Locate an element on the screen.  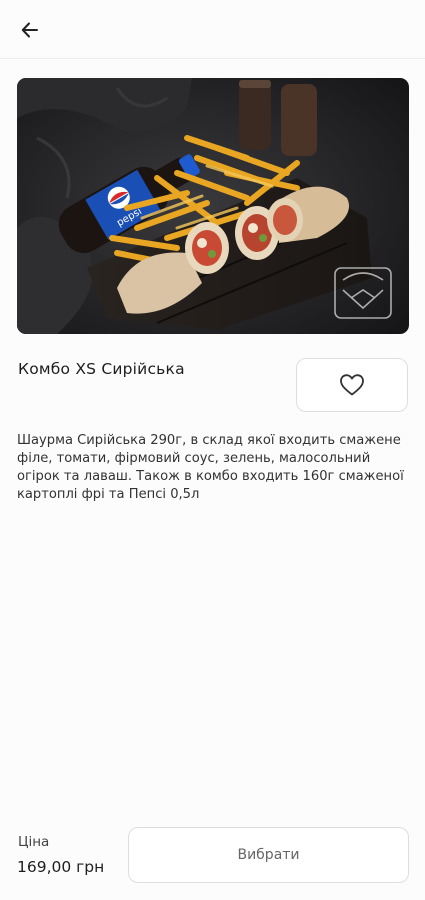
arrow-left-icon is located at coordinates (29, 30).